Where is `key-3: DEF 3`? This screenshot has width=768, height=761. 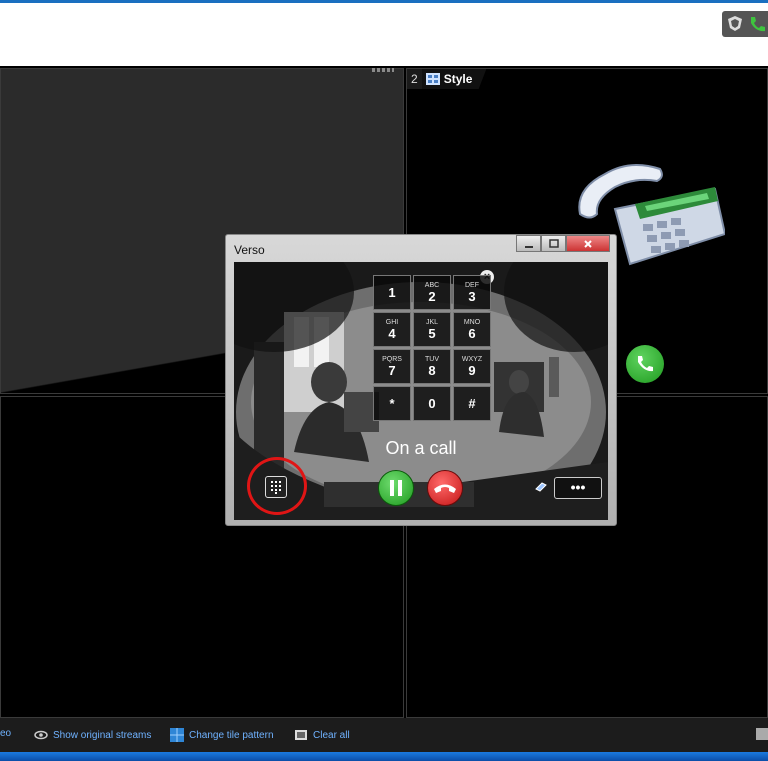
key-3: DEF 3 is located at coordinates (472, 292).